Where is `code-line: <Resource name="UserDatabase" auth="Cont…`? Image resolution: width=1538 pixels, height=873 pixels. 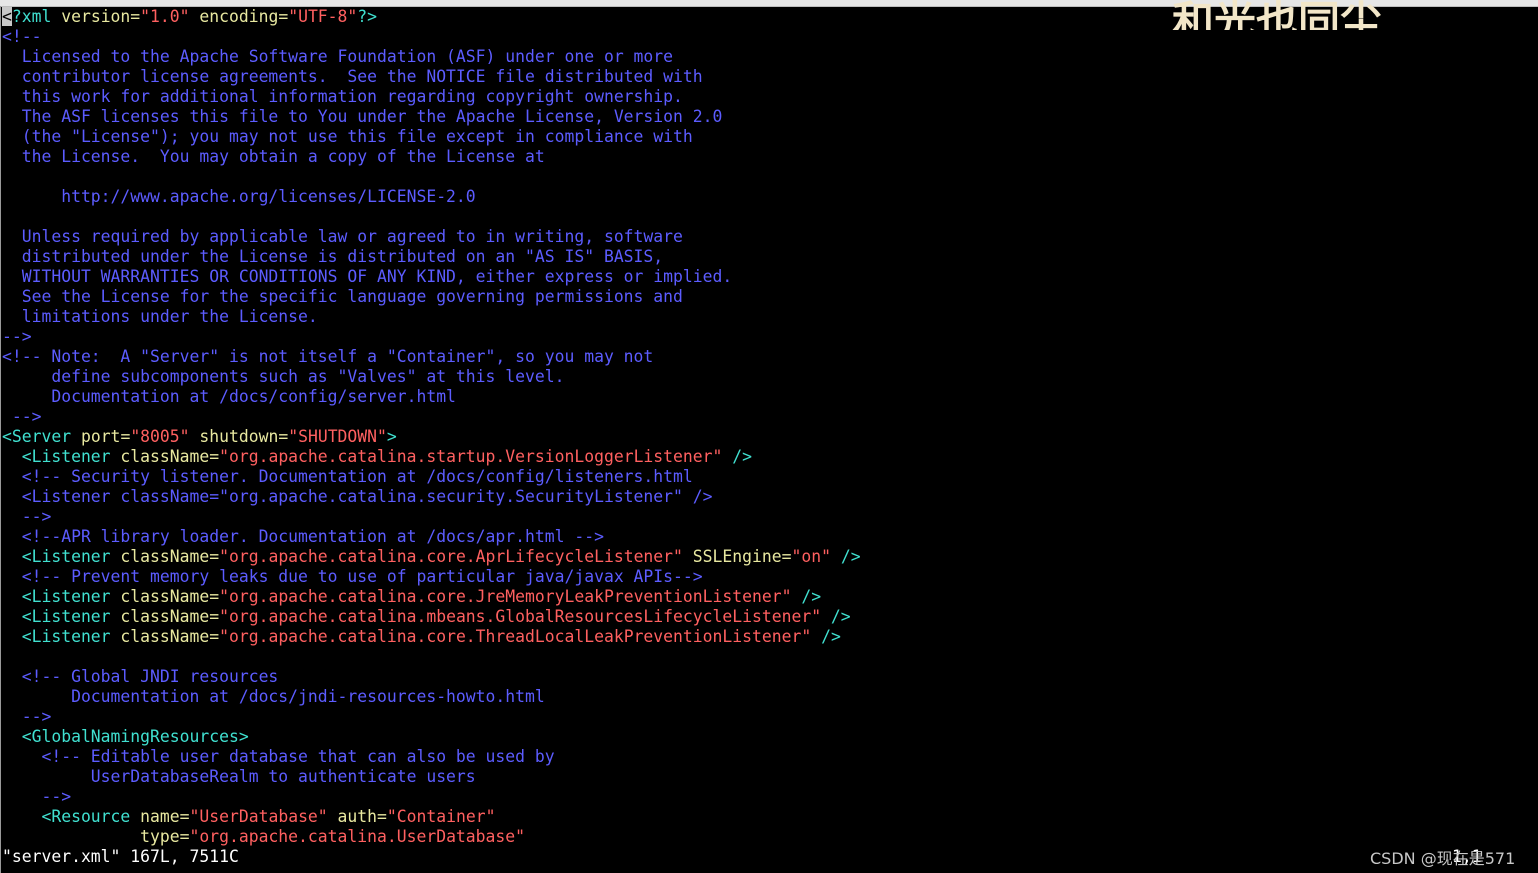
code-line: <Resource name="UserDatabase" auth="Cont… is located at coordinates (431, 817).